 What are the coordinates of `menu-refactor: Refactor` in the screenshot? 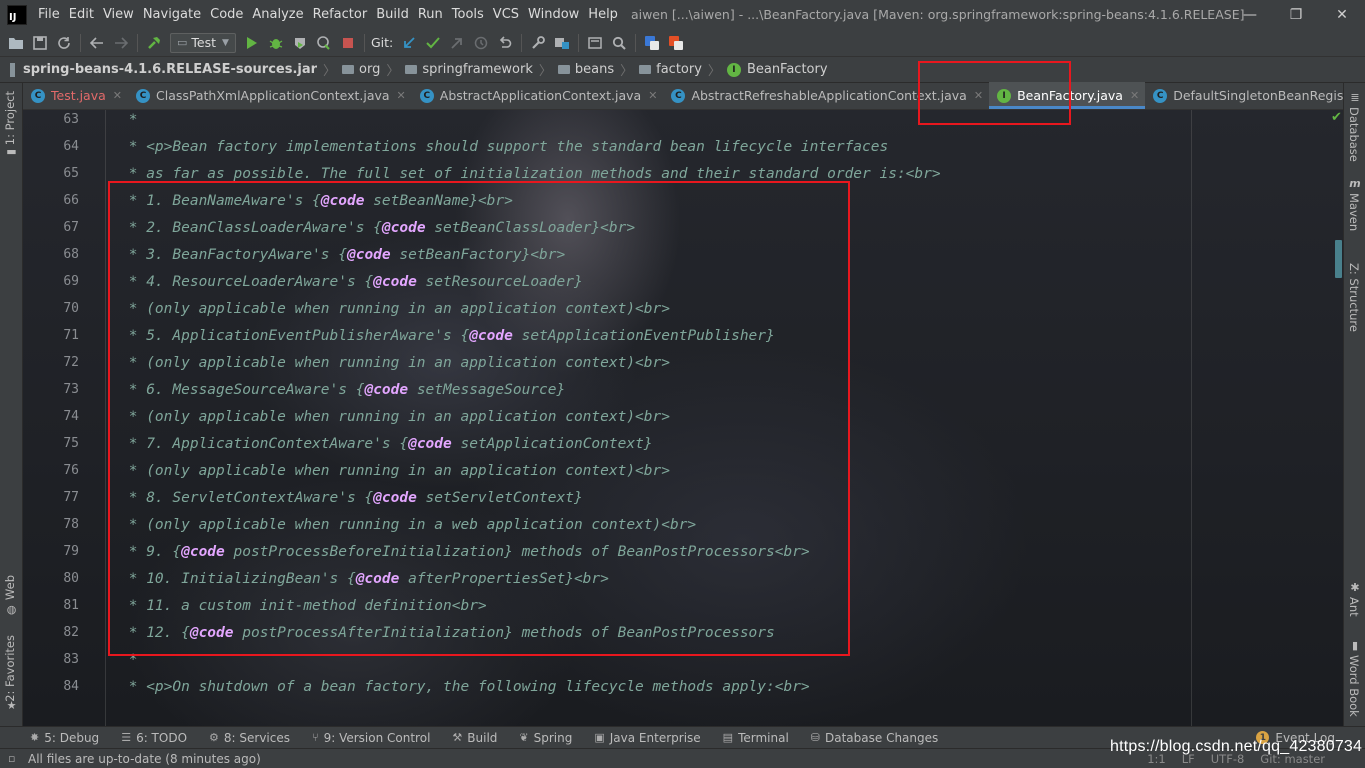 It's located at (340, 14).